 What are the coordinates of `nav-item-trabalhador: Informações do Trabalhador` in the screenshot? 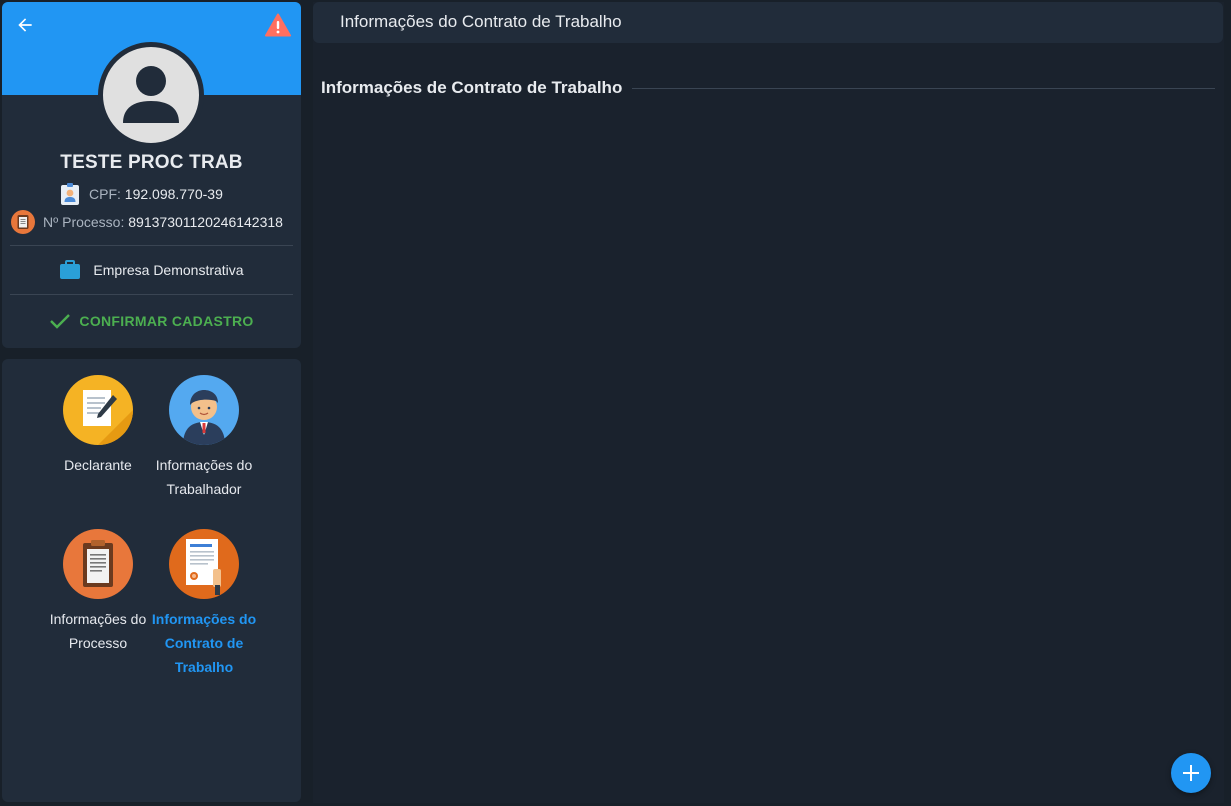 It's located at (204, 438).